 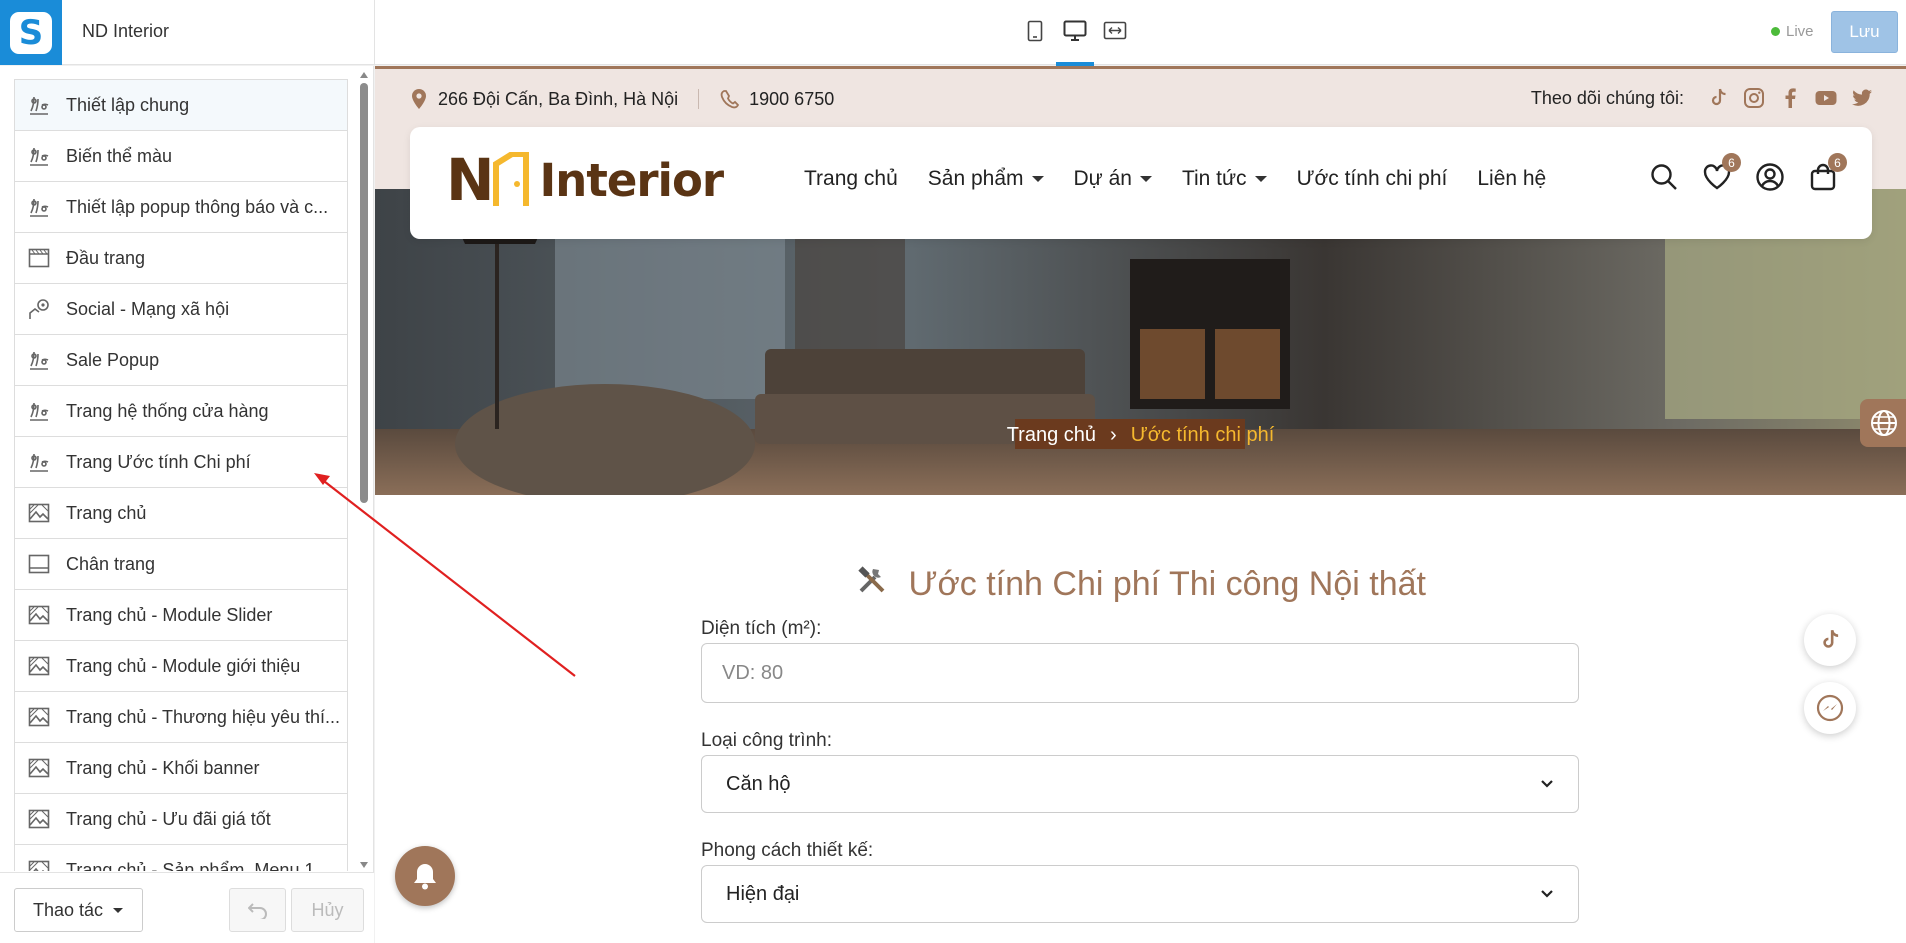 I want to click on scroll-down-arrow, so click(x=364, y=865).